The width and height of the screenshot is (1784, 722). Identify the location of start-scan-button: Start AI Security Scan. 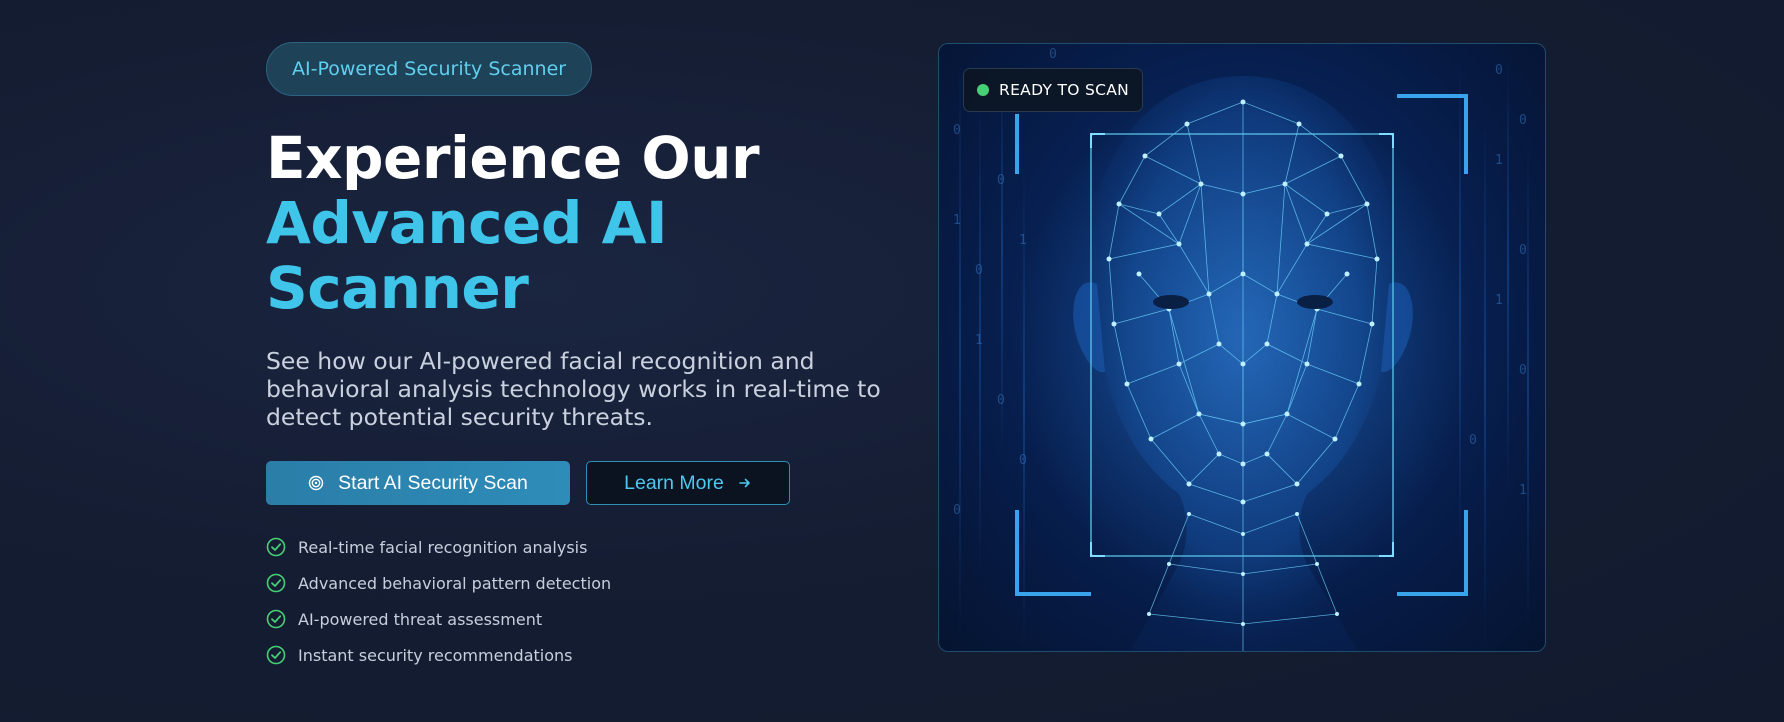
(418, 483).